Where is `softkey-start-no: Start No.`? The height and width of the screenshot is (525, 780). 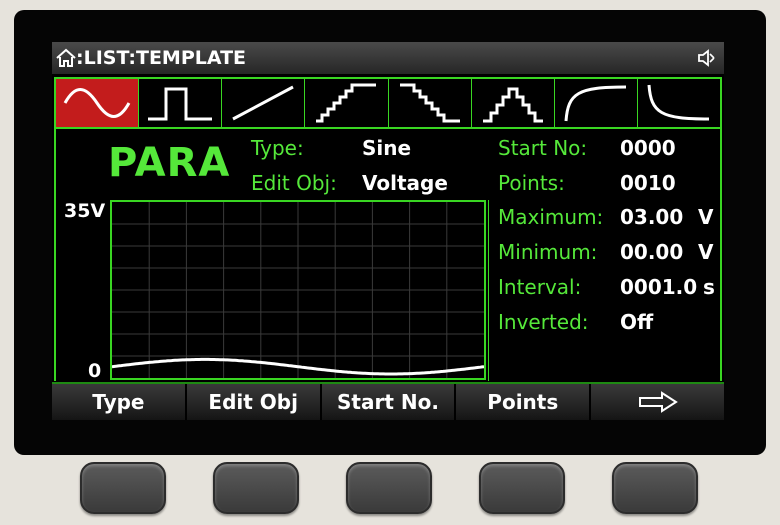 softkey-start-no: Start No. is located at coordinates (389, 402).